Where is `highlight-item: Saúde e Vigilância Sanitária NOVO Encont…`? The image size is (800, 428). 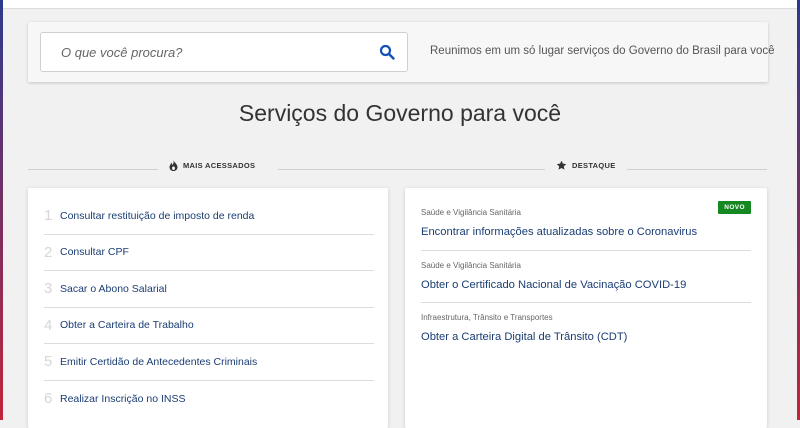
highlight-item: Saúde e Vigilância Sanitária NOVO Encont… is located at coordinates (586, 224).